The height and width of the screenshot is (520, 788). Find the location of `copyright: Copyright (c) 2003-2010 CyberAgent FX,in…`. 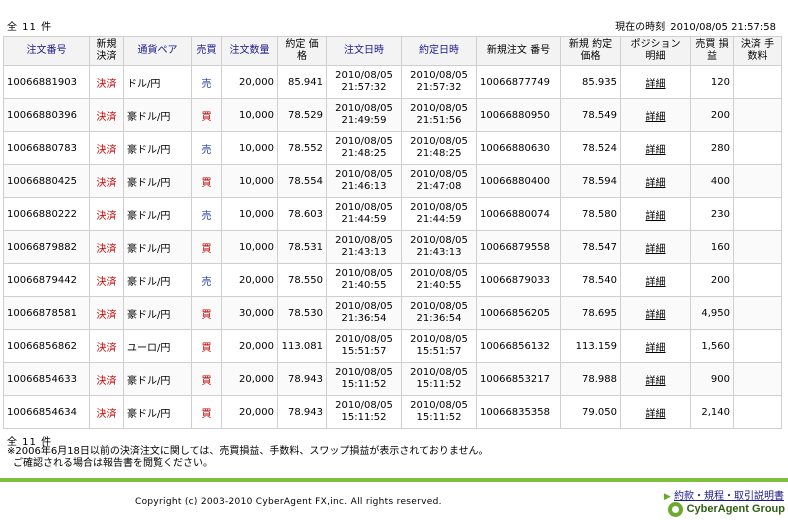

copyright: Copyright (c) 2003-2010 CyberAgent FX,in… is located at coordinates (288, 502).